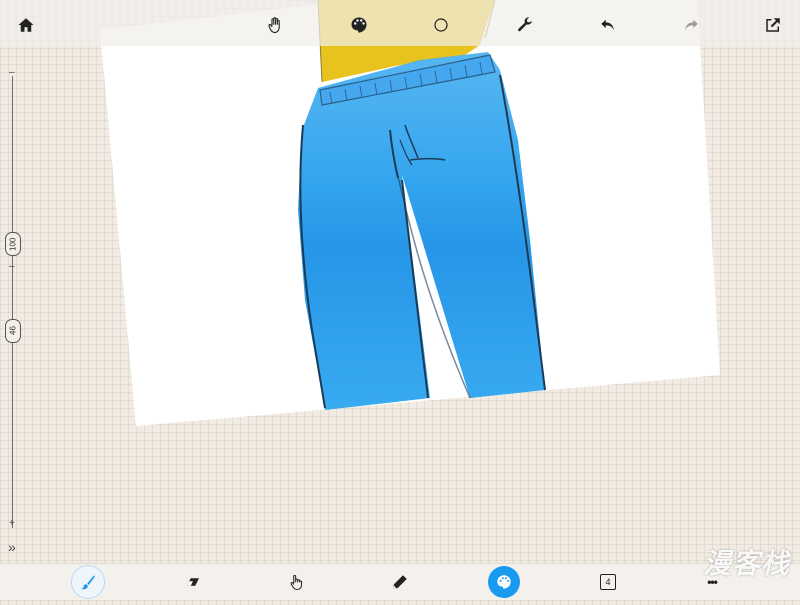 The image size is (800, 605). I want to click on color-tool-button, so click(504, 582).